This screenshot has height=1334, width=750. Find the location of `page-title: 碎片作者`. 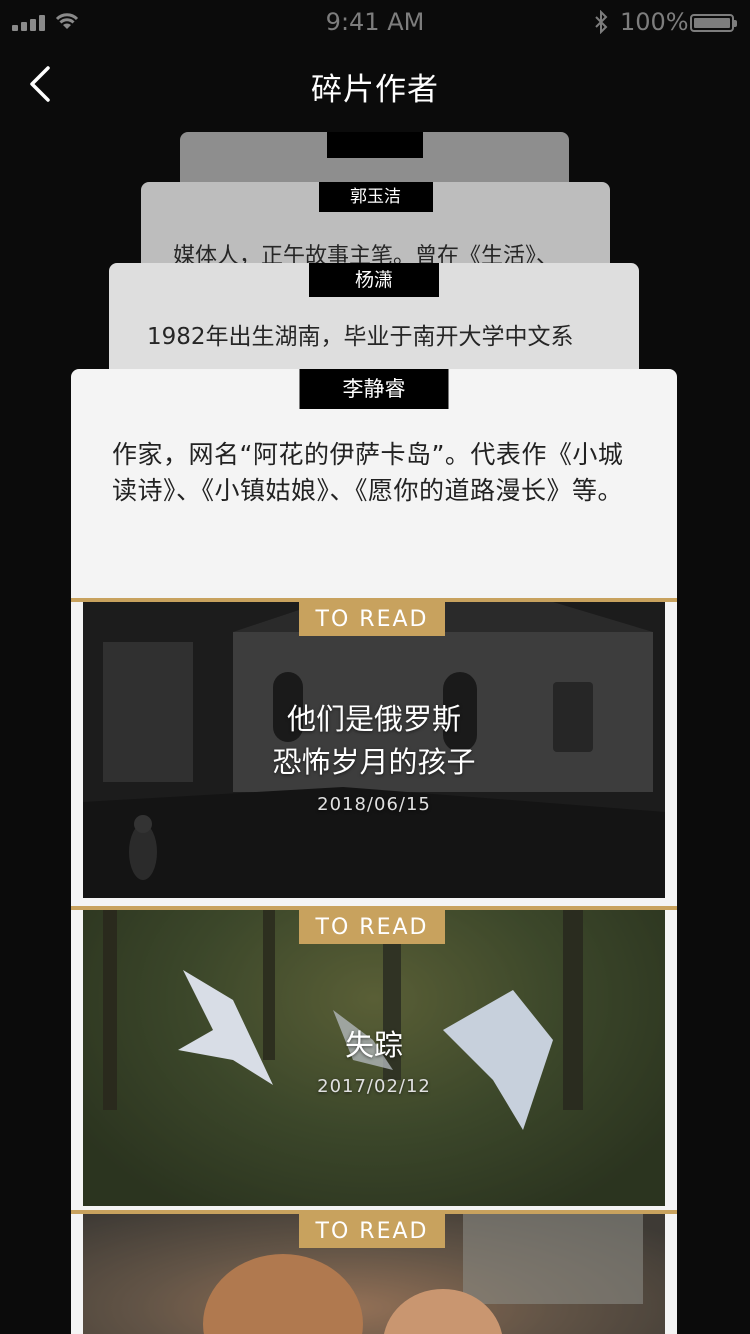

page-title: 碎片作者 is located at coordinates (375, 90).